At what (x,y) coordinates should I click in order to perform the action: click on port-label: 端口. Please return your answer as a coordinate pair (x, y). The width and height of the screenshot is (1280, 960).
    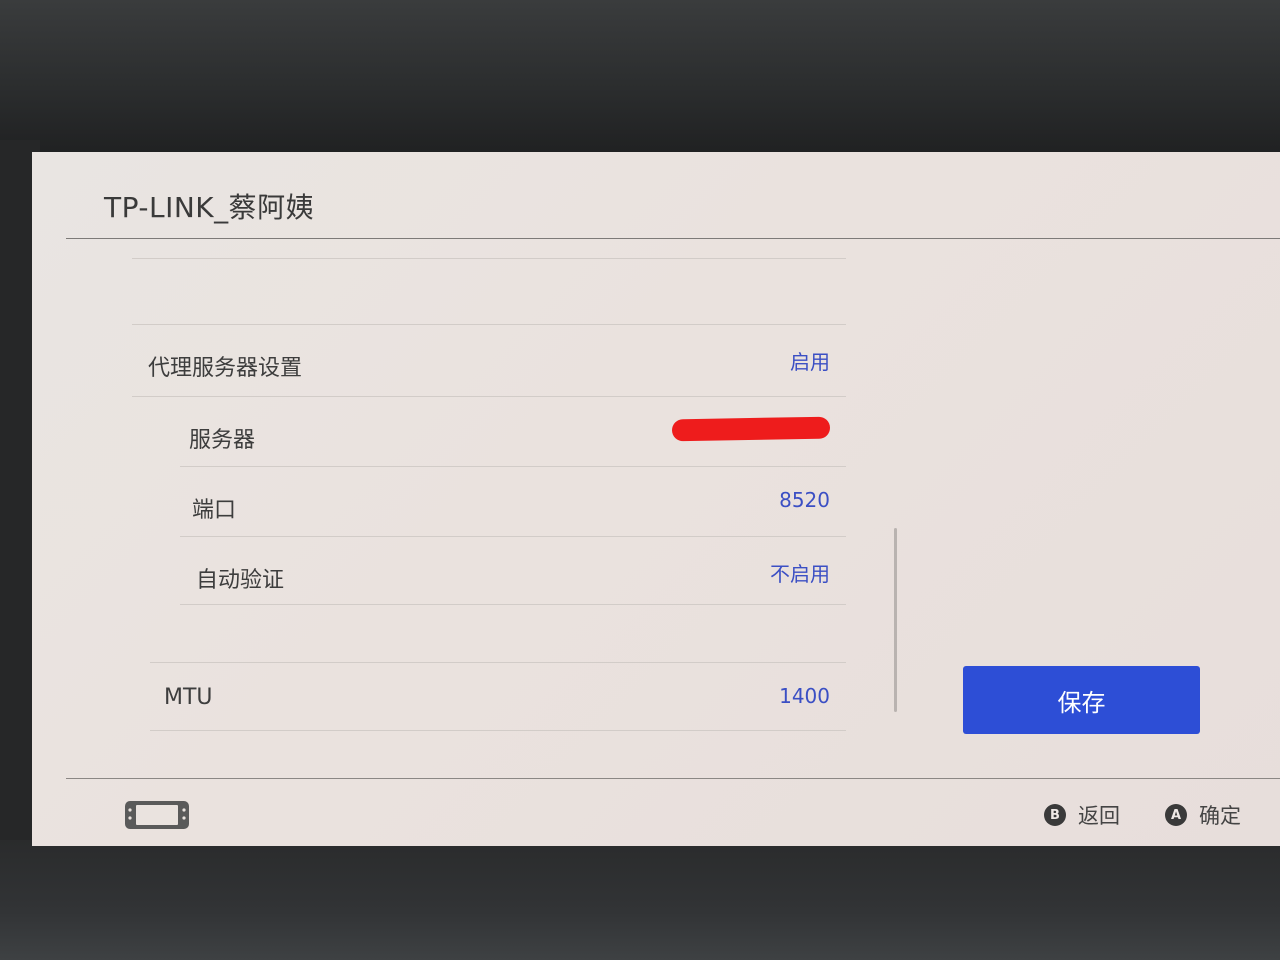
    Looking at the image, I should click on (214, 508).